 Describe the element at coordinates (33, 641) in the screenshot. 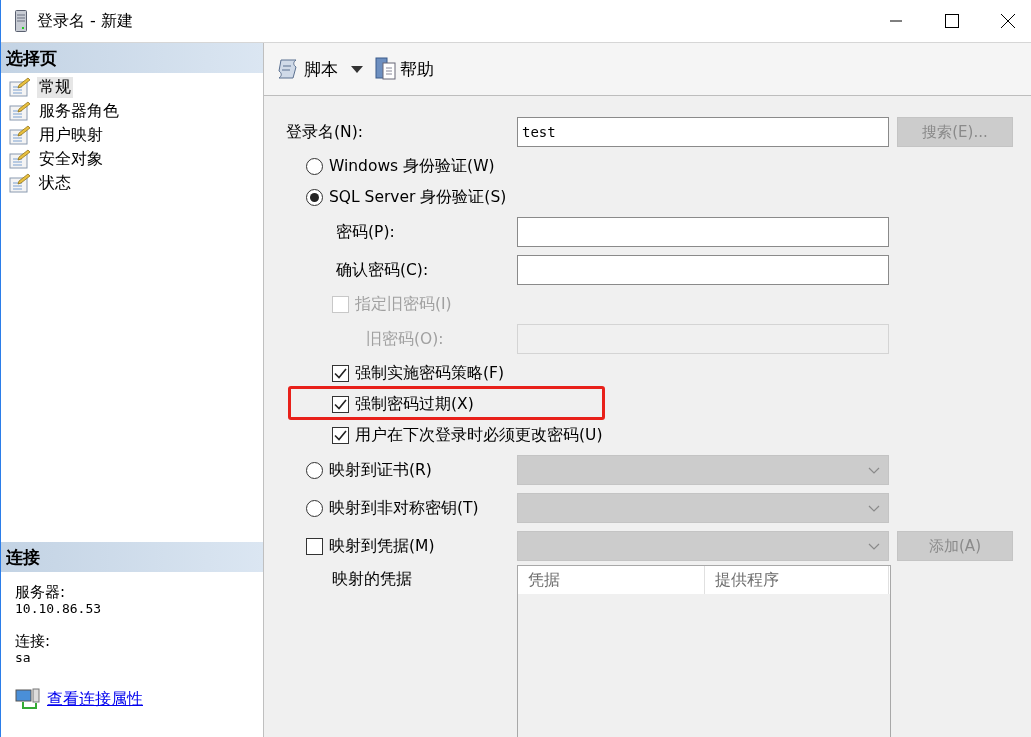

I see `connection-label: 连接:` at that location.